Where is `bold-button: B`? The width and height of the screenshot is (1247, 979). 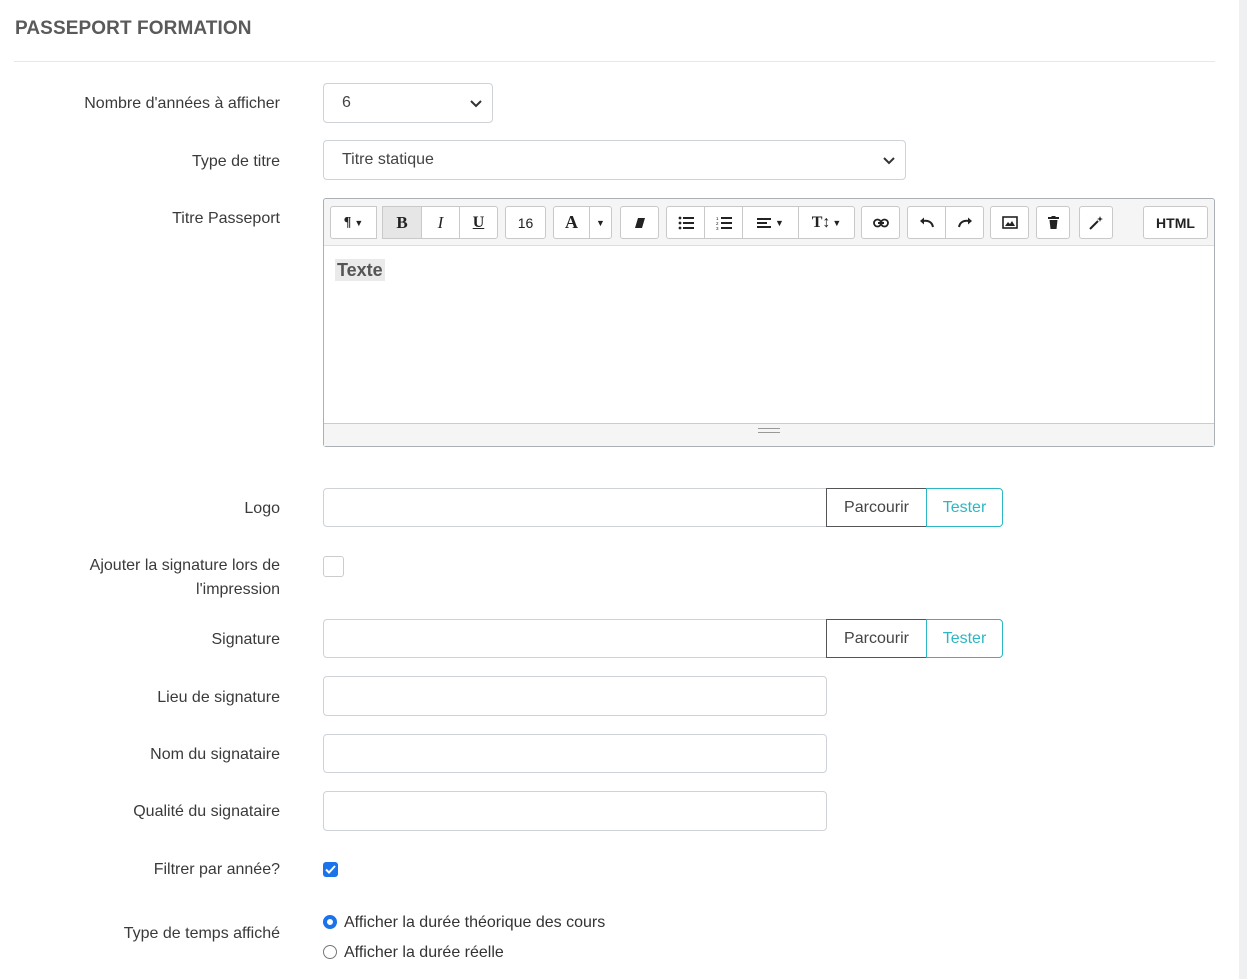 bold-button: B is located at coordinates (402, 222).